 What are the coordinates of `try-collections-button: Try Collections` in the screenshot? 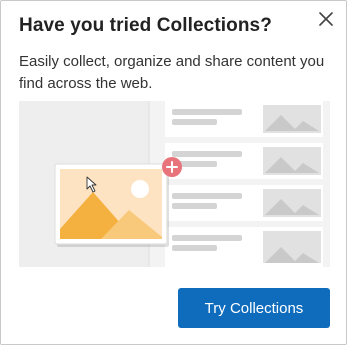 It's located at (254, 308).